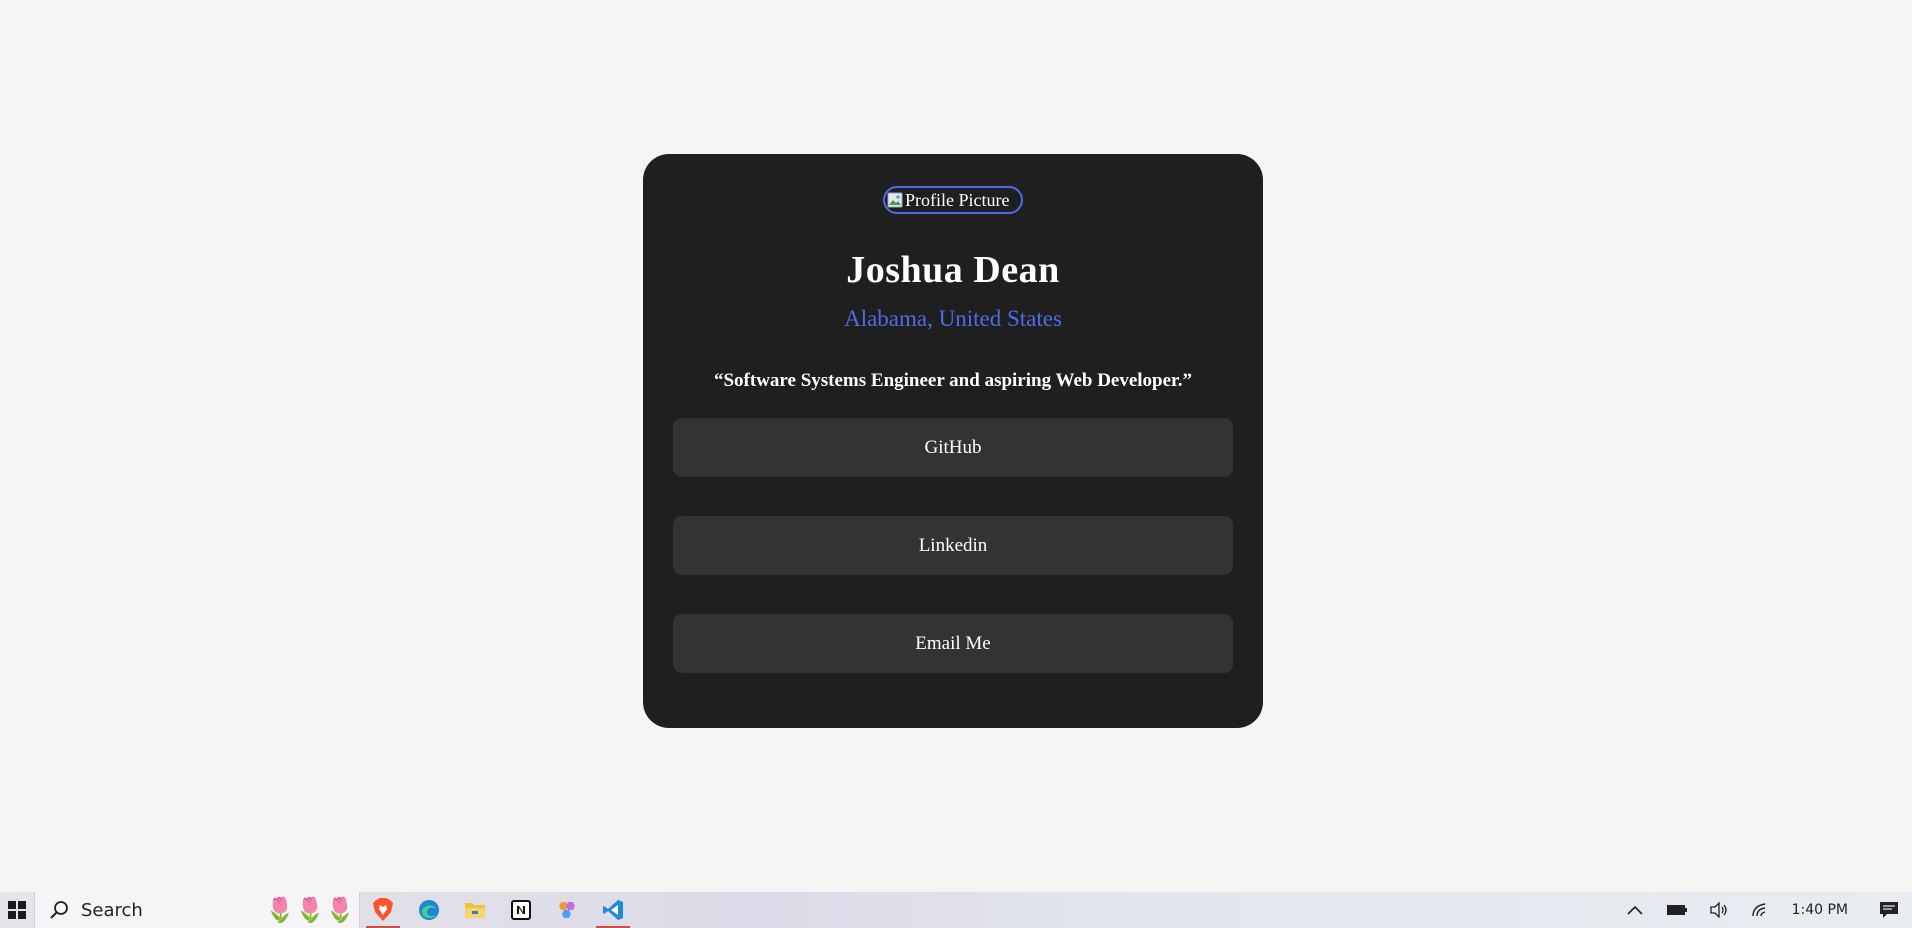  I want to click on windows-logo-icon, so click(17, 910).